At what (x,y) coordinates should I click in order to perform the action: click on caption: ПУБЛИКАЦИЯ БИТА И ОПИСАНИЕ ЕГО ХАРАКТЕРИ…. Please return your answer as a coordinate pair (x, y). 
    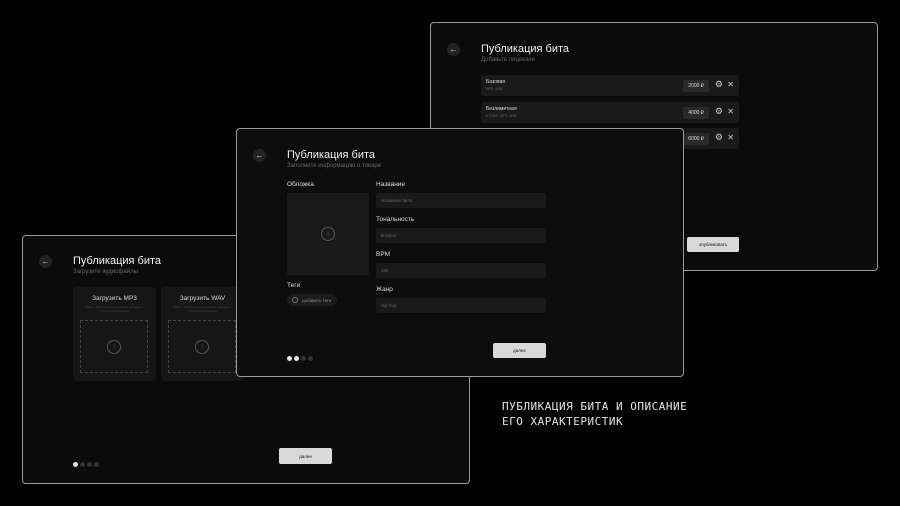
    Looking at the image, I should click on (594, 414).